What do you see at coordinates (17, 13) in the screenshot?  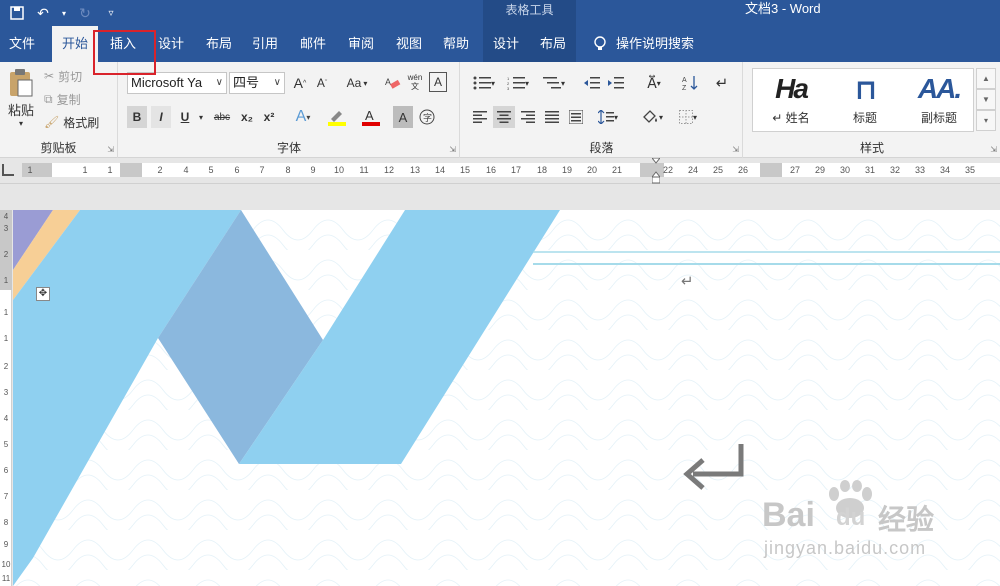 I see `save-icon` at bounding box center [17, 13].